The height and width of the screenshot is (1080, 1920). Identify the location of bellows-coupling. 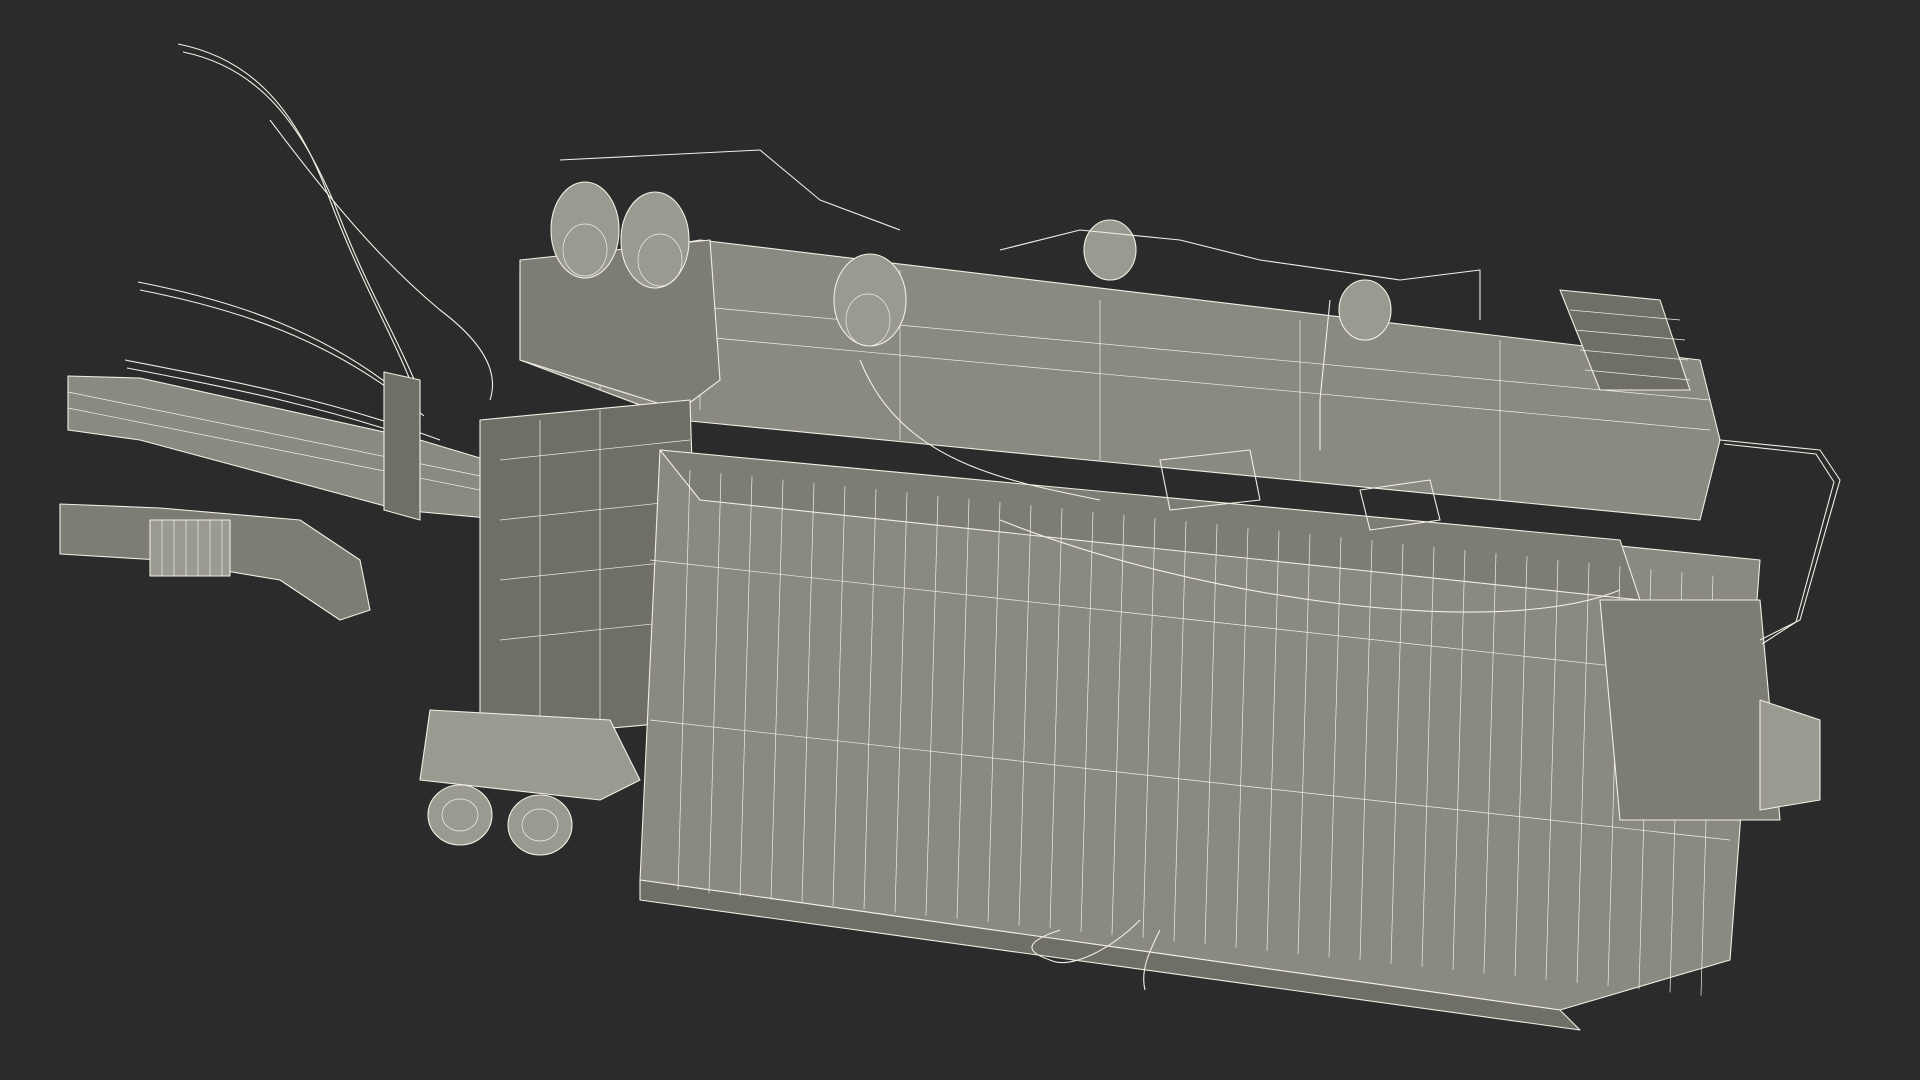
(190, 548).